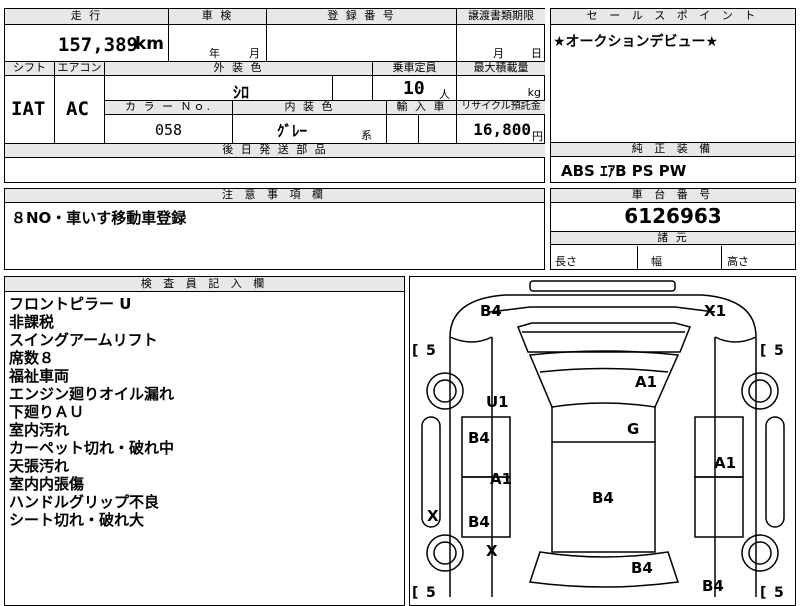 The height and width of the screenshot is (606, 800). Describe the element at coordinates (719, 507) in the screenshot. I see `right-rear-door` at that location.